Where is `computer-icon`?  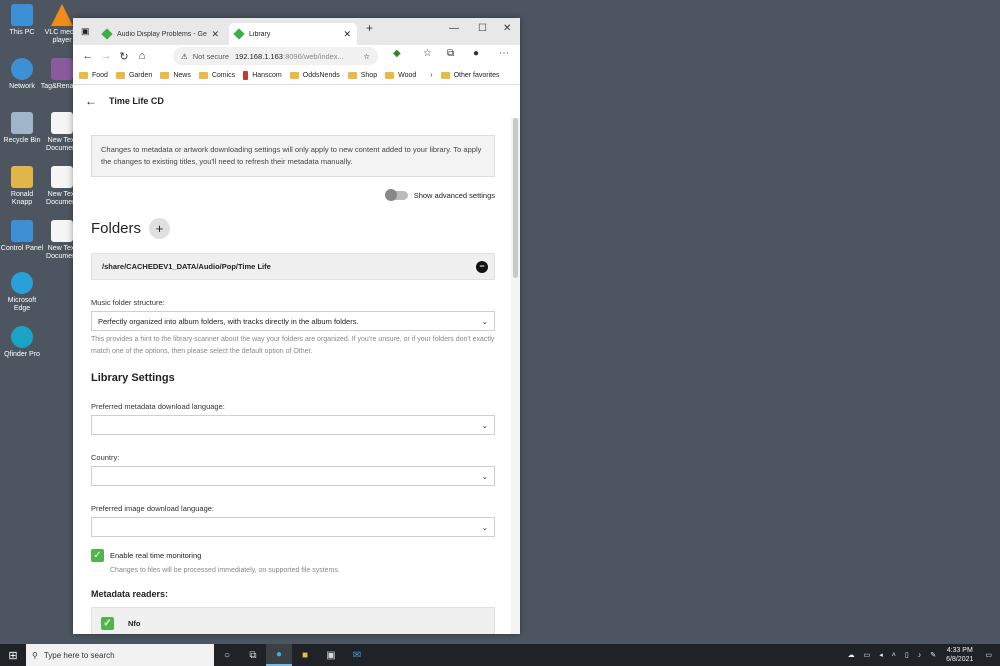 computer-icon is located at coordinates (22, 15).